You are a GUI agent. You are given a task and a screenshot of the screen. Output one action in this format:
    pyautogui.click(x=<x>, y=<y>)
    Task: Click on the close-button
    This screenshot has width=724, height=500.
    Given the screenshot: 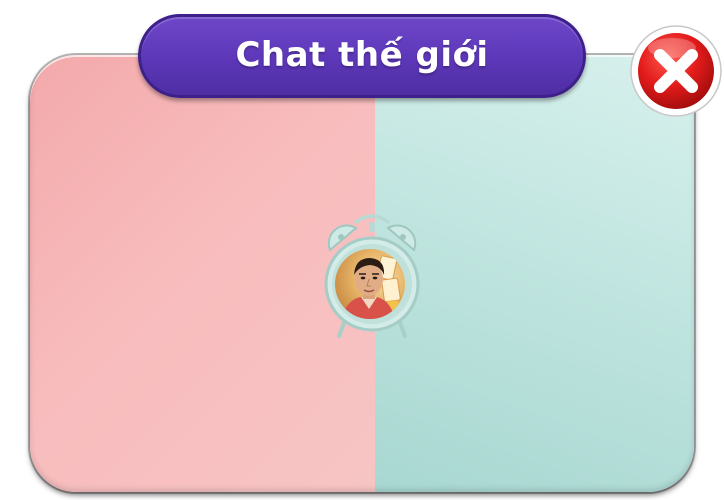 What is the action you would take?
    pyautogui.click(x=676, y=71)
    